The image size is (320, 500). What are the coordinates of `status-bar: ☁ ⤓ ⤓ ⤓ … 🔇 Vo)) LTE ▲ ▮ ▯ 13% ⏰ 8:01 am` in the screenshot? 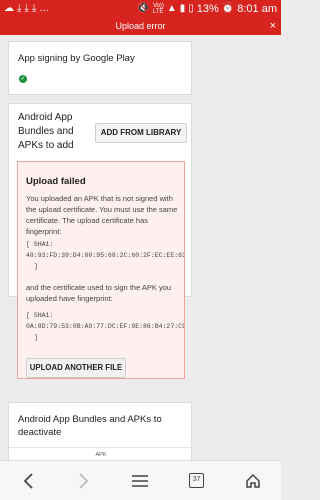 It's located at (140, 9).